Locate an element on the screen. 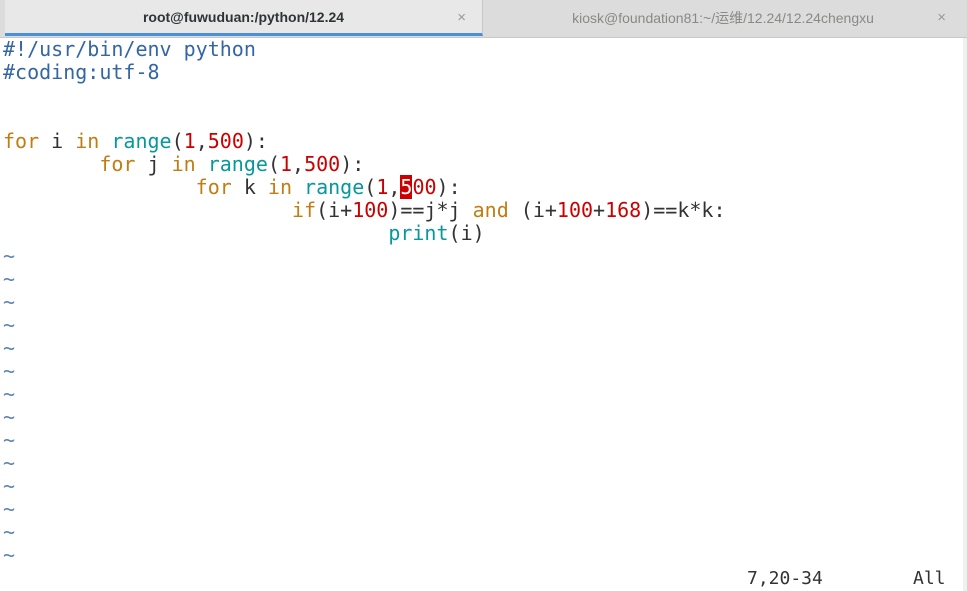 The width and height of the screenshot is (967, 591). code-line: for j in range(1,500): is located at coordinates (183, 164).